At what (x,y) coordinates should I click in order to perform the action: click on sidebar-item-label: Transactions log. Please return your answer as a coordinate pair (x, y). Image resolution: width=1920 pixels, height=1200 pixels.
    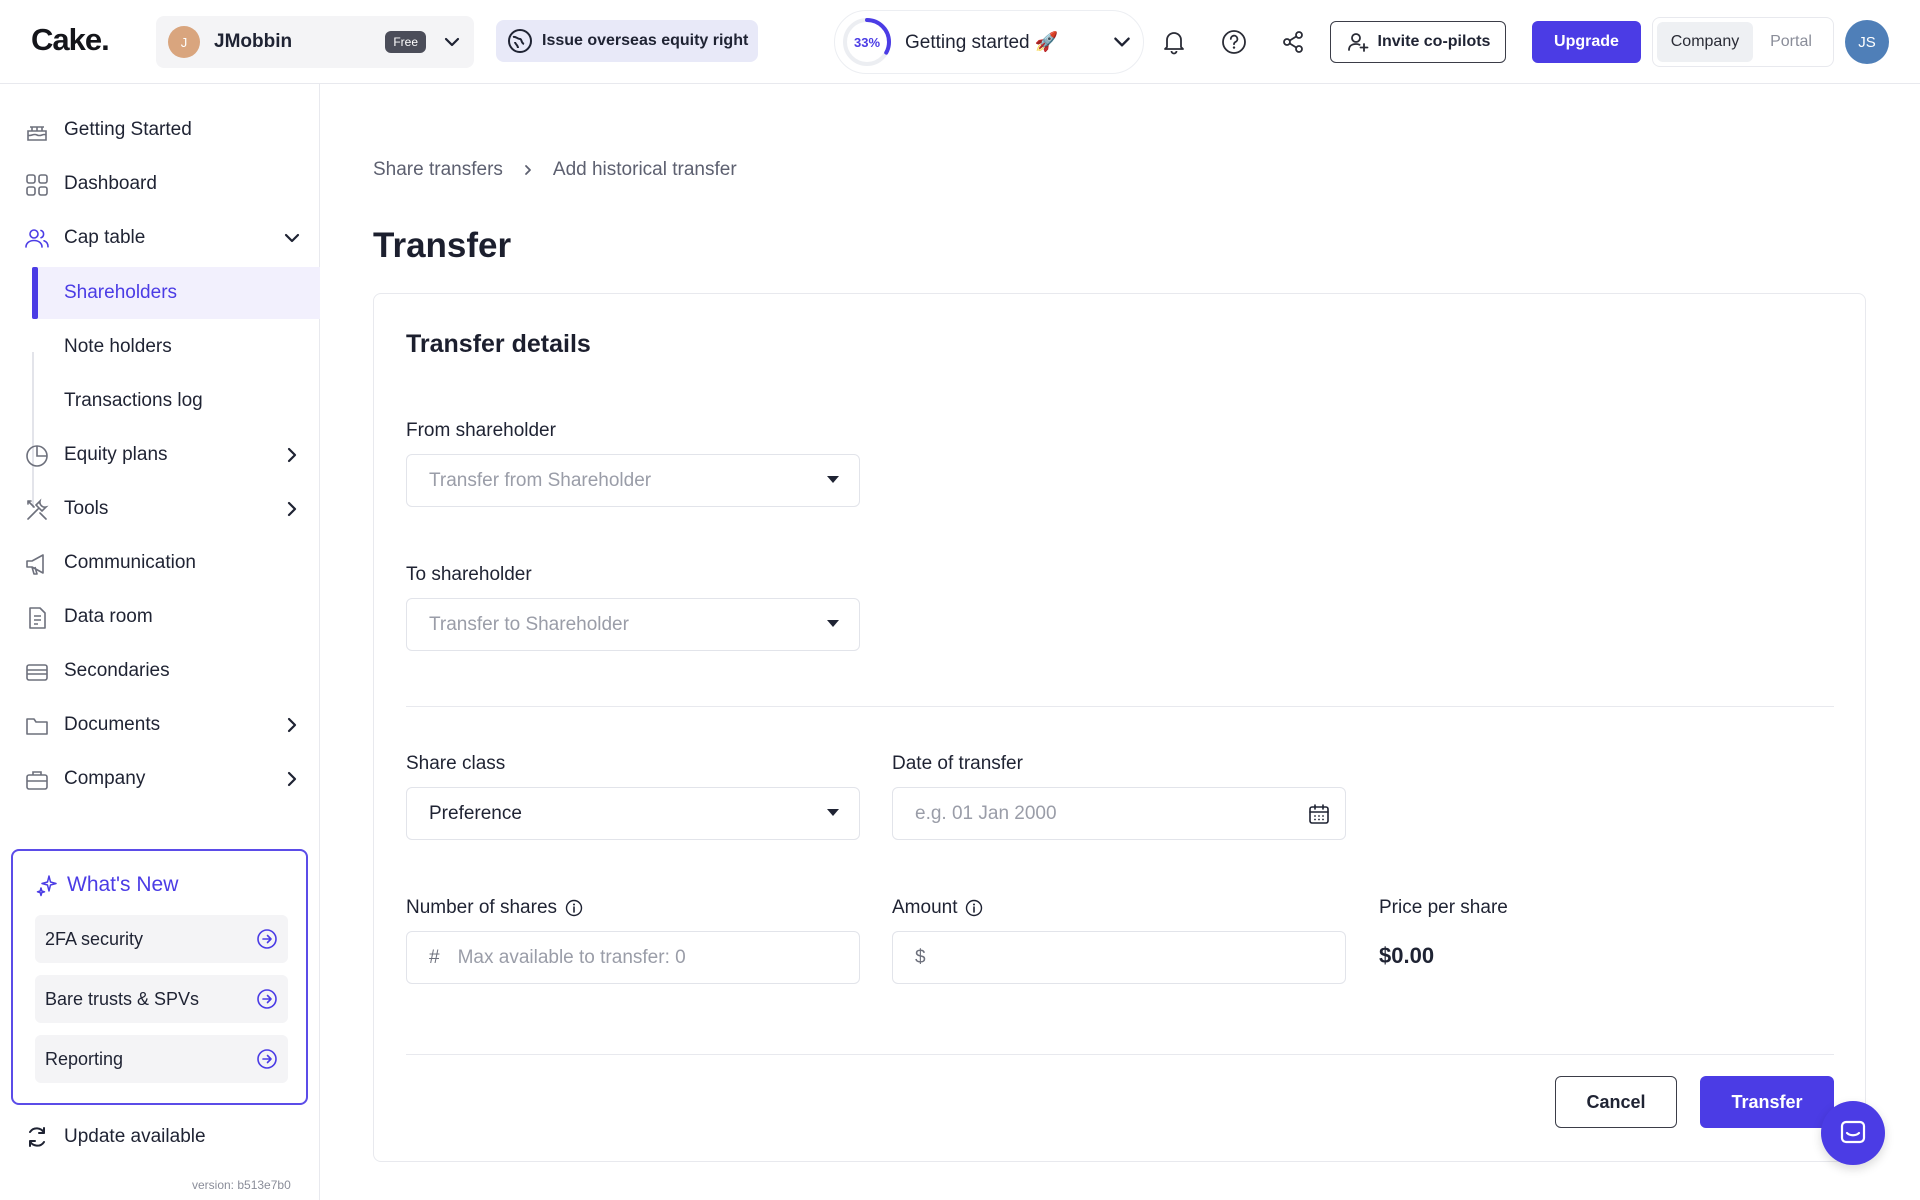
    Looking at the image, I should click on (133, 400).